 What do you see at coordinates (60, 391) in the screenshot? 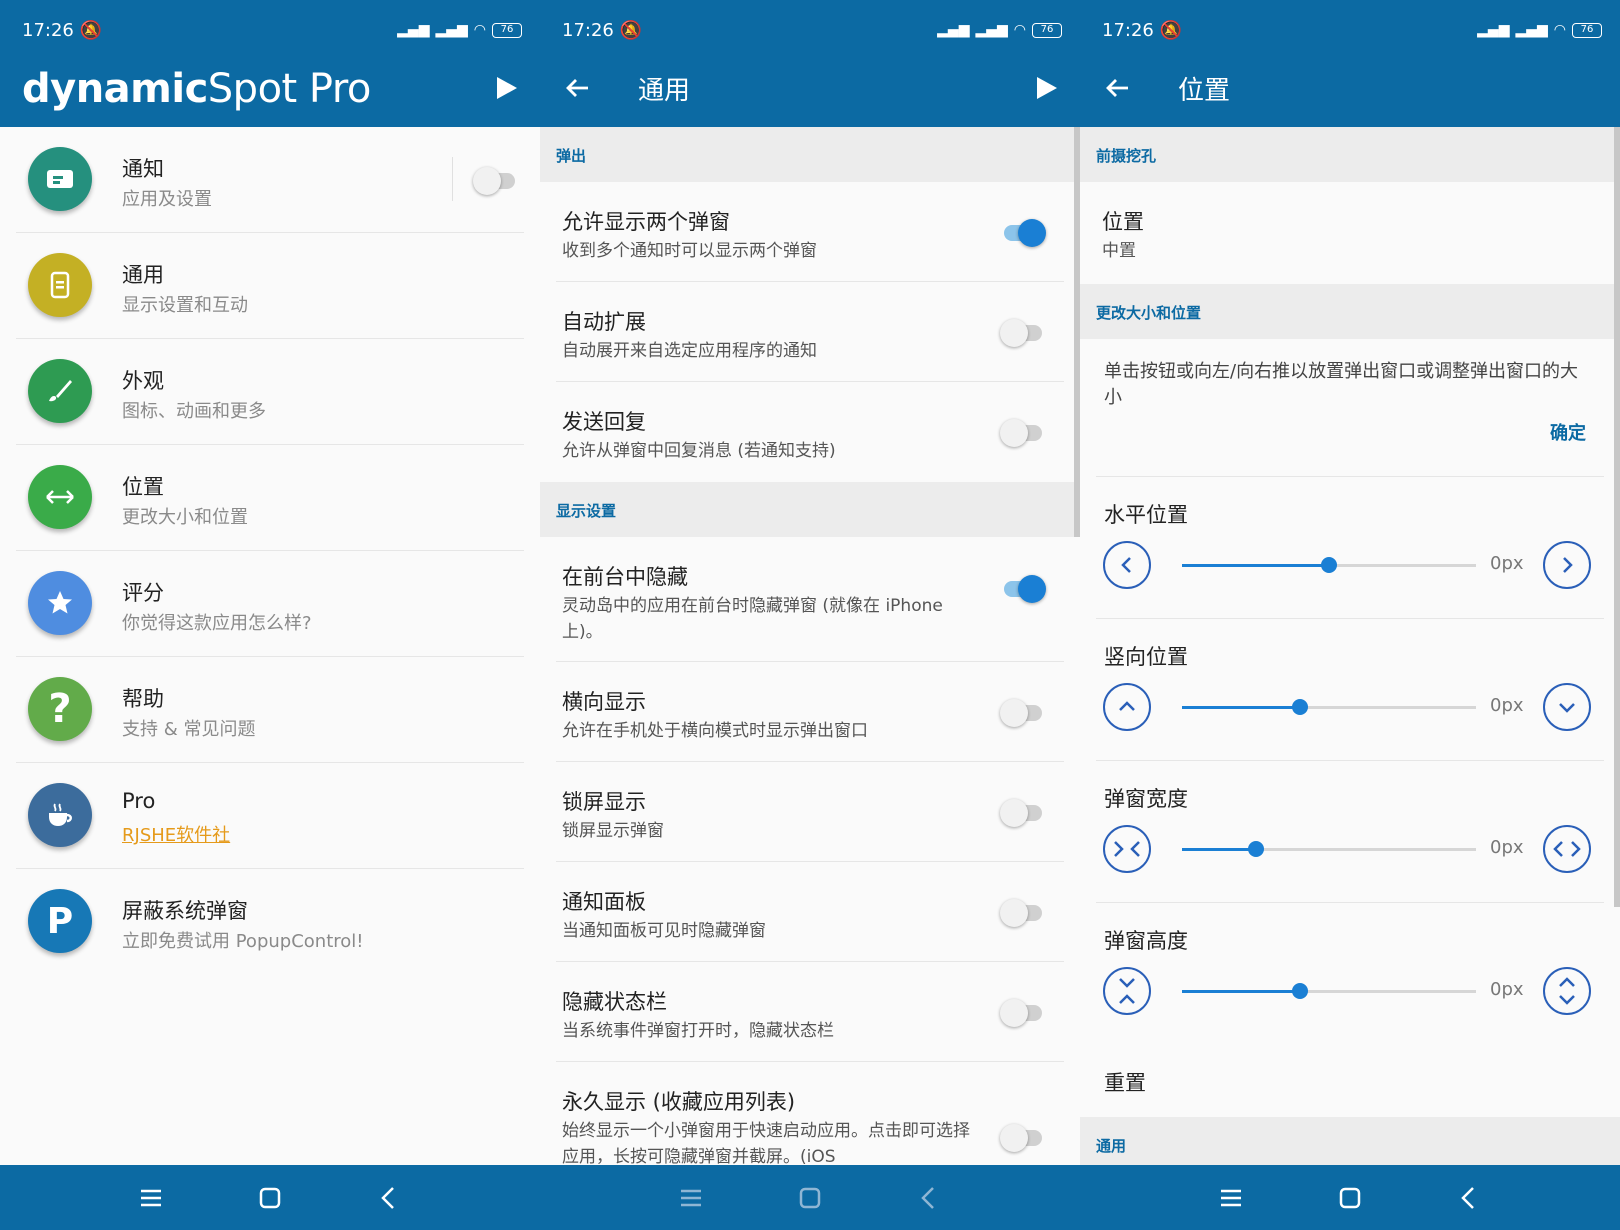
I see `brush-icon` at bounding box center [60, 391].